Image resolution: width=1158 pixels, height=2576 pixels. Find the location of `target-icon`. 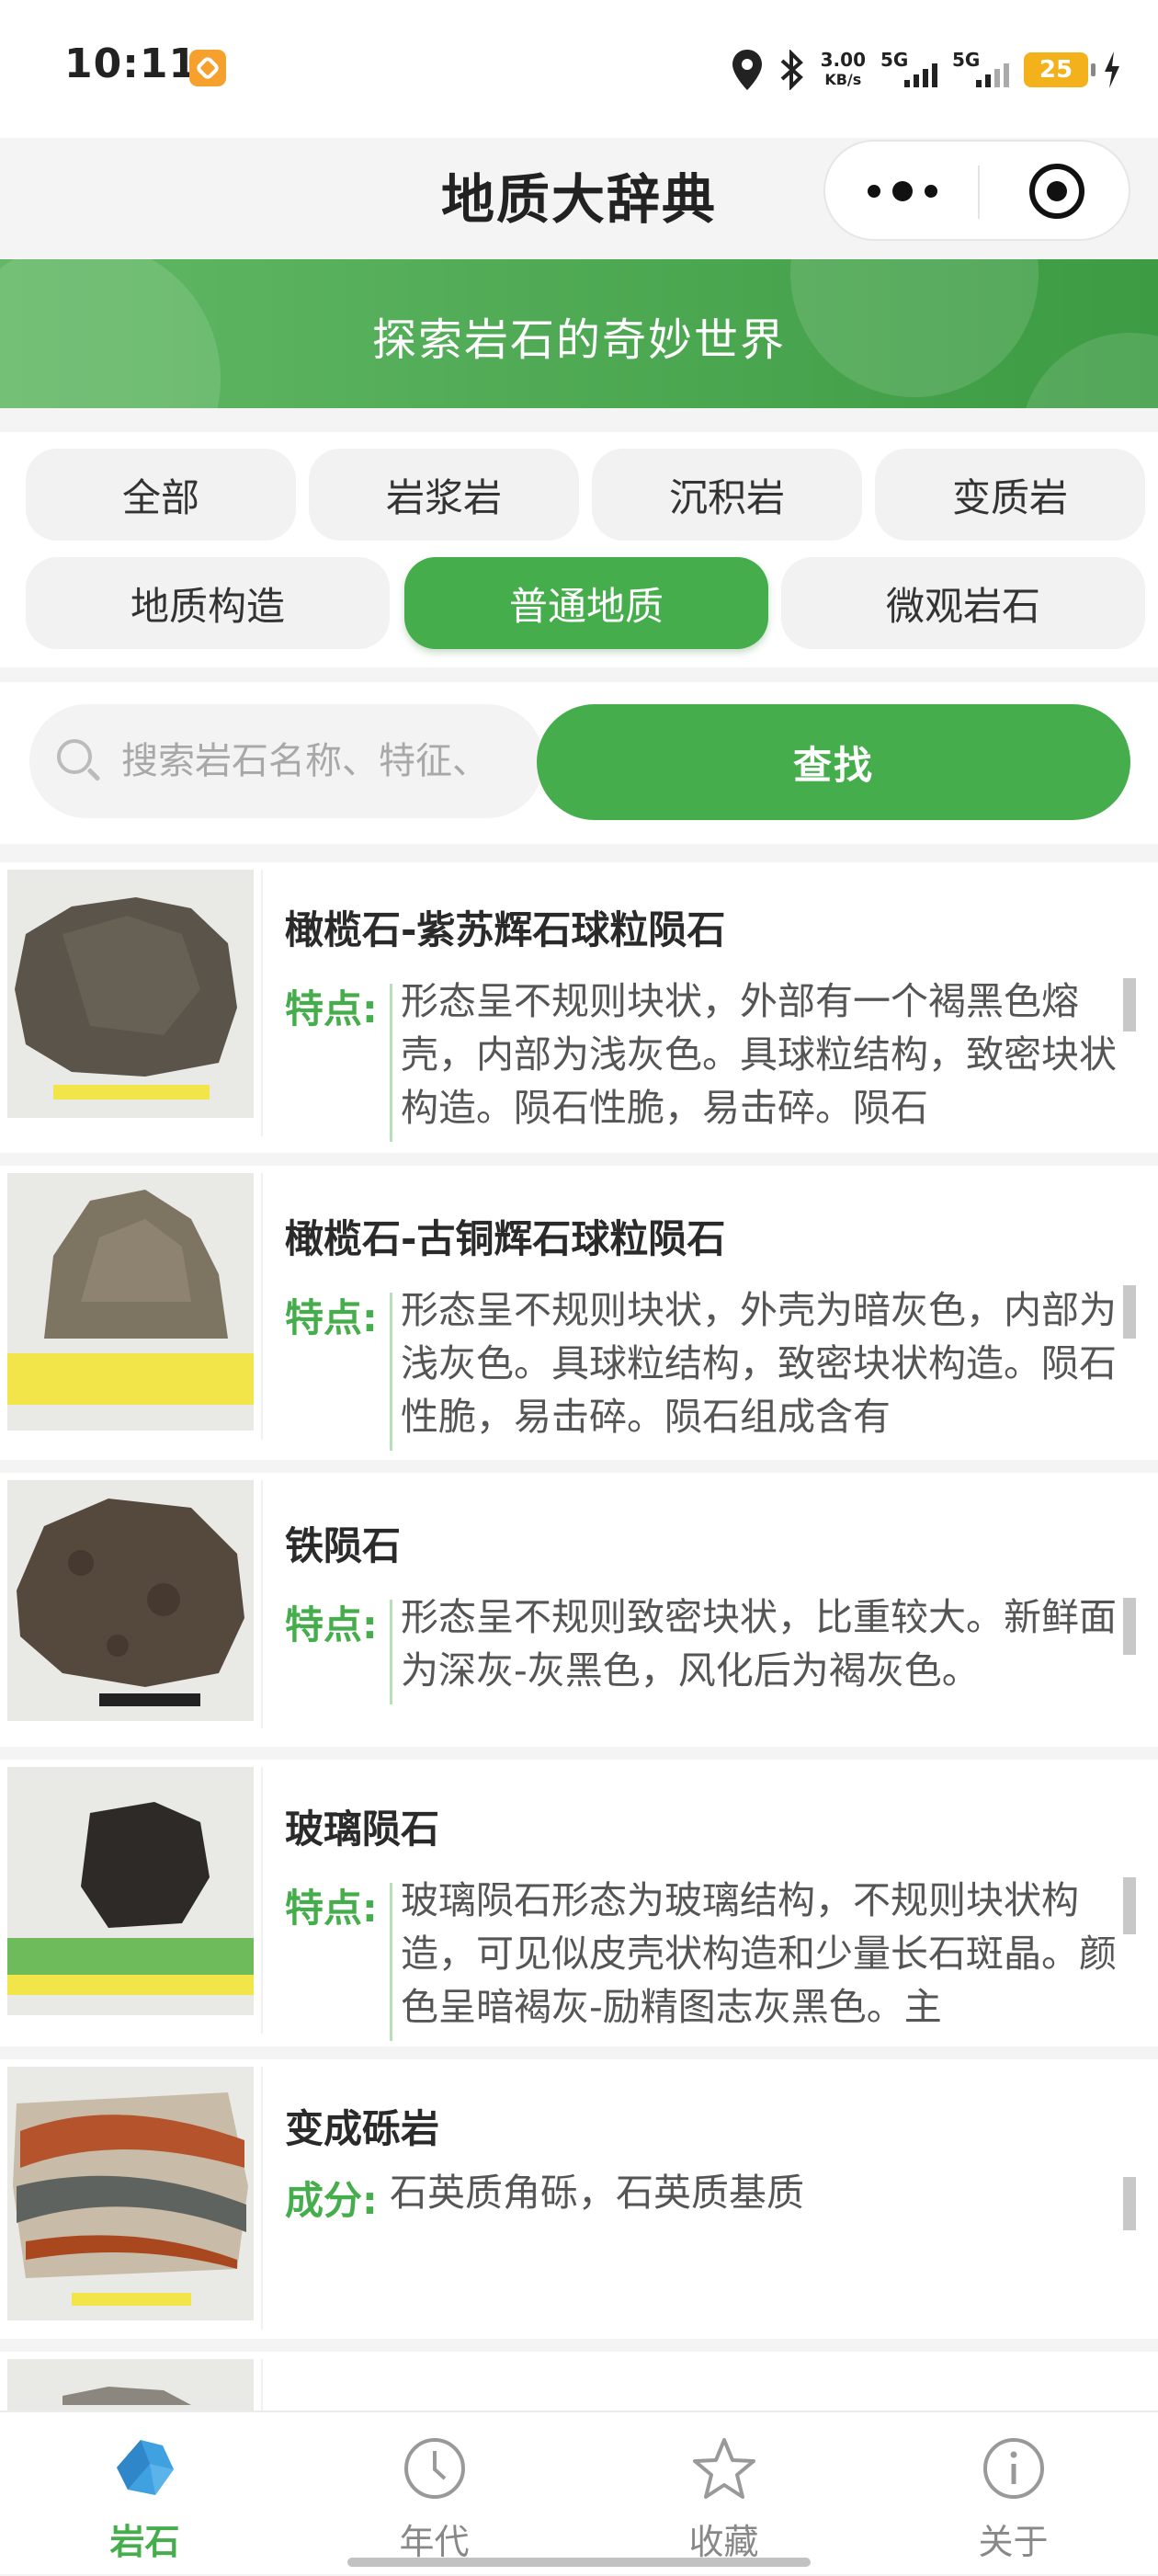

target-icon is located at coordinates (1056, 191).